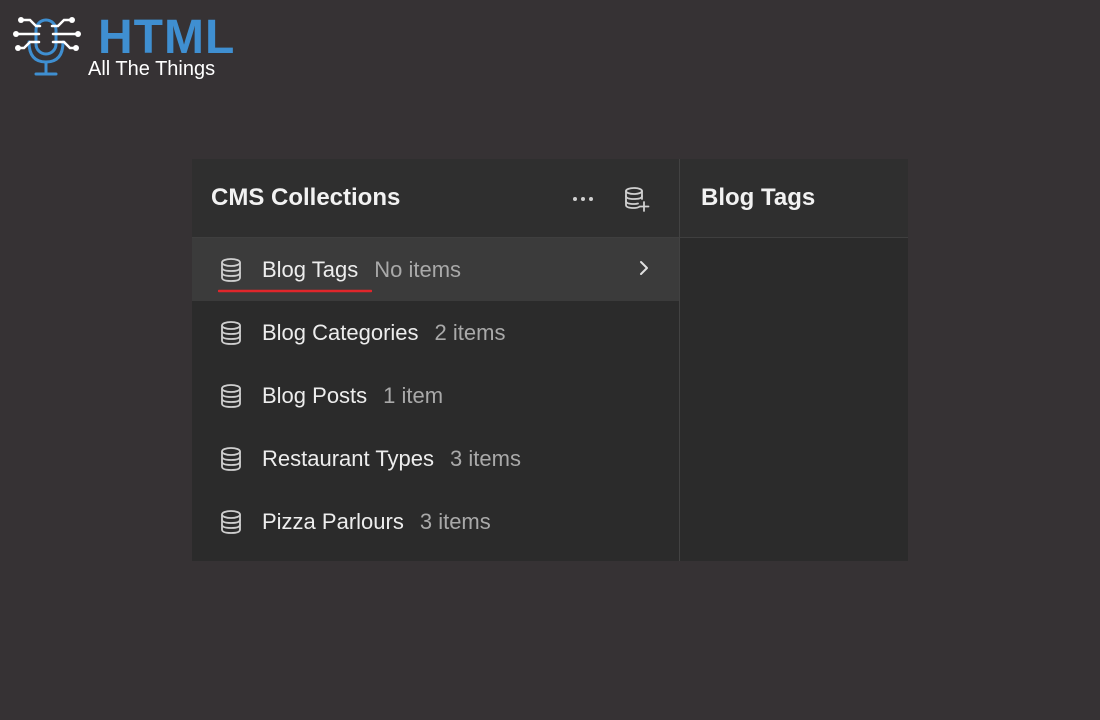 The width and height of the screenshot is (1100, 720). Describe the element at coordinates (152, 69) in the screenshot. I see `logo-tagline: All The Things` at that location.